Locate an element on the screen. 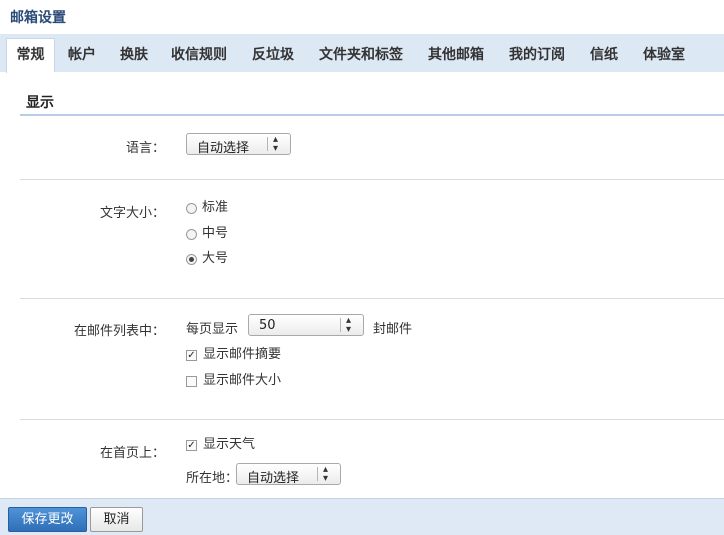  language-label: 语言： is located at coordinates (145, 148).